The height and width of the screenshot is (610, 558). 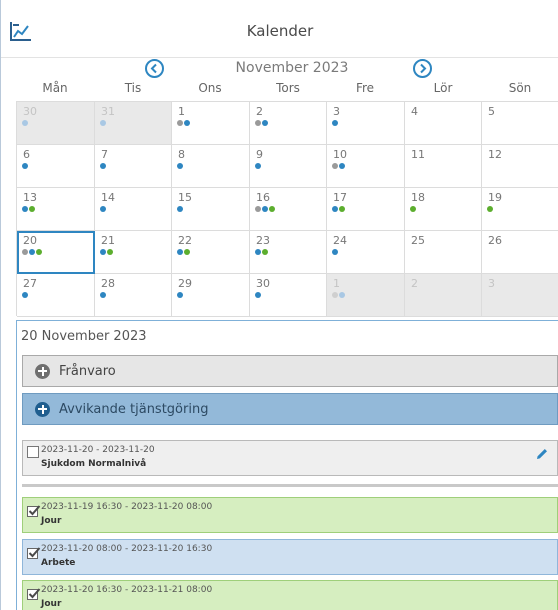 What do you see at coordinates (210, 88) in the screenshot?
I see `weekday-label: Ons` at bounding box center [210, 88].